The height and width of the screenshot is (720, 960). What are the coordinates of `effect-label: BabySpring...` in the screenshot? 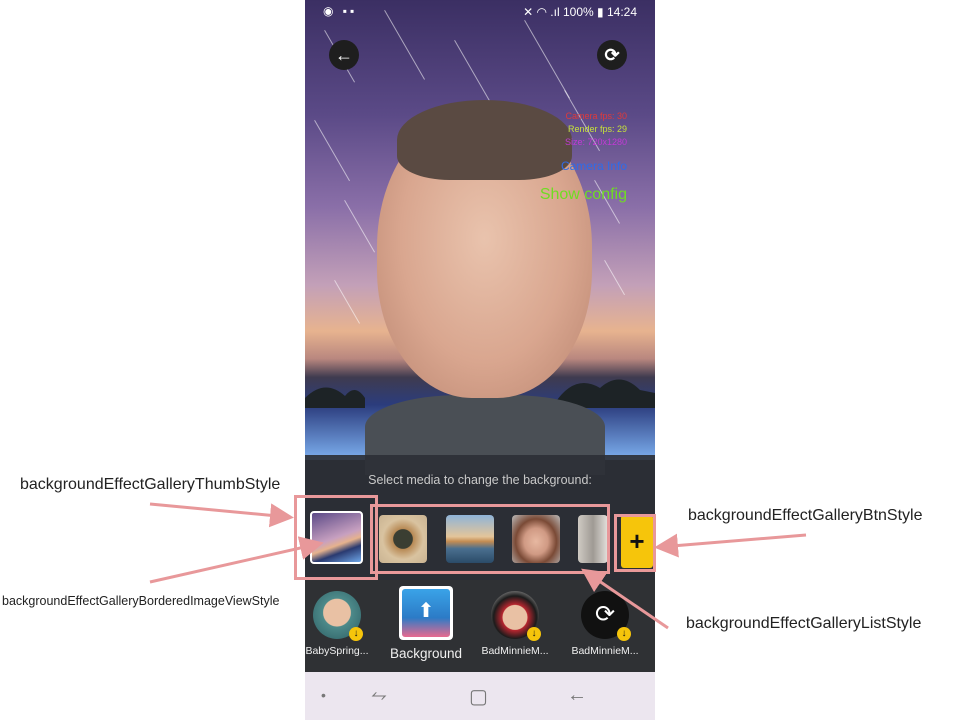 It's located at (337, 651).